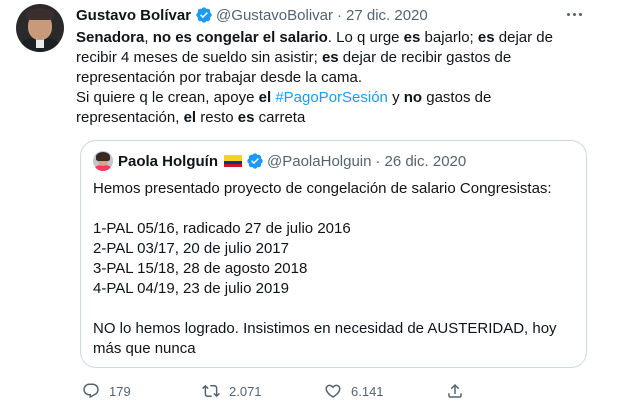 The image size is (619, 408). Describe the element at coordinates (120, 391) in the screenshot. I see `reply-count: 179` at that location.